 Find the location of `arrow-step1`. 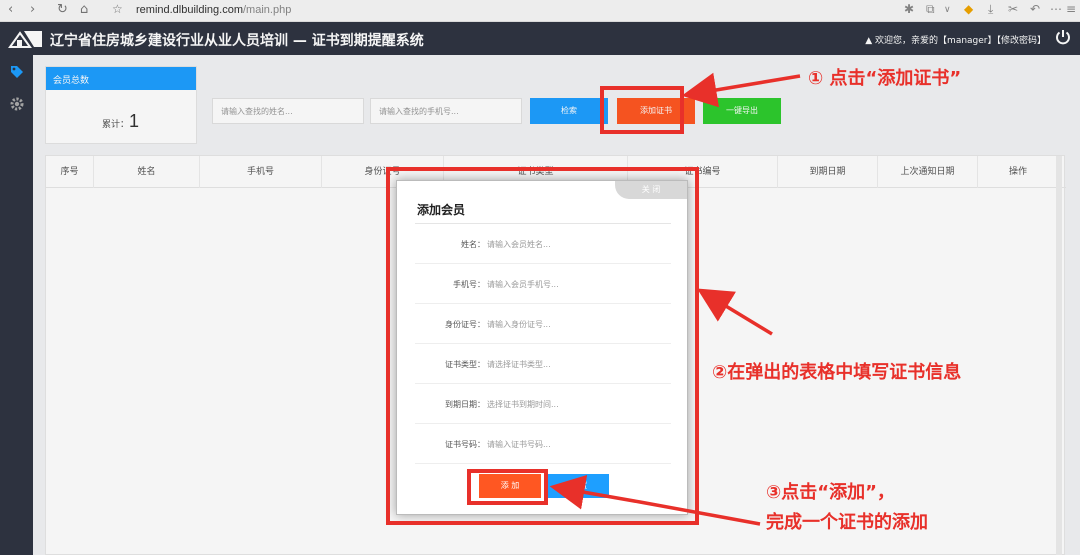

arrow-step1 is located at coordinates (741, 90).